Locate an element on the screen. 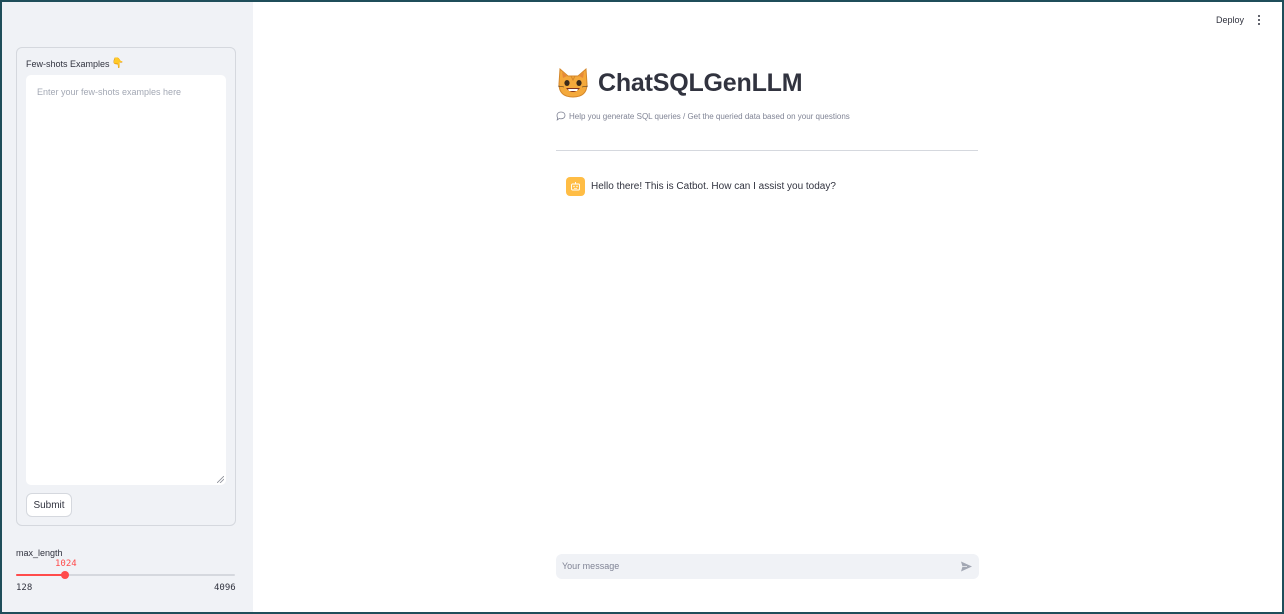  header-divider is located at coordinates (767, 150).